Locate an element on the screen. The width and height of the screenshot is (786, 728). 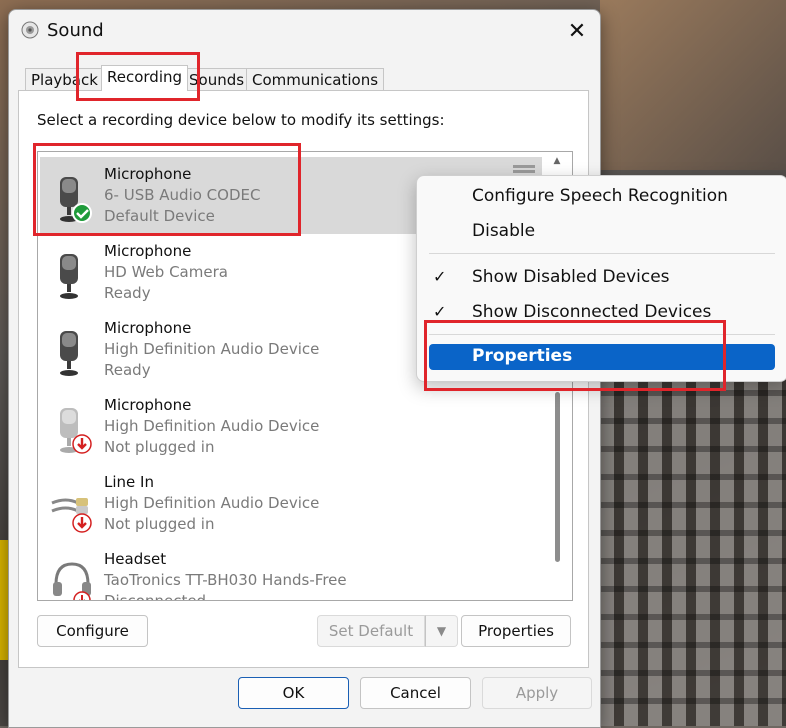
device-description: 6- USB Audio CODEC is located at coordinates (182, 195).